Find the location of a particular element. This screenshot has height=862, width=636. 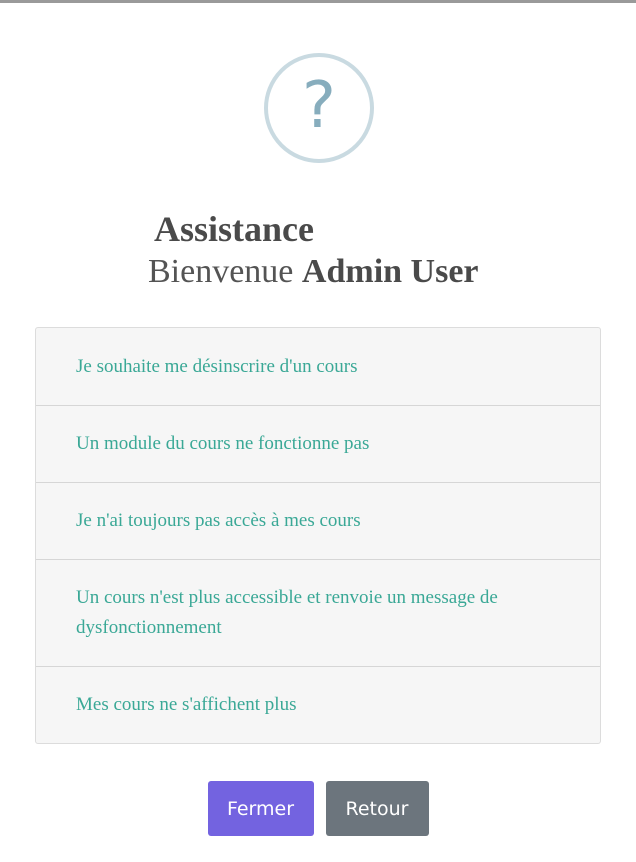

dialog-footer: Fermer Retour is located at coordinates (318, 808).